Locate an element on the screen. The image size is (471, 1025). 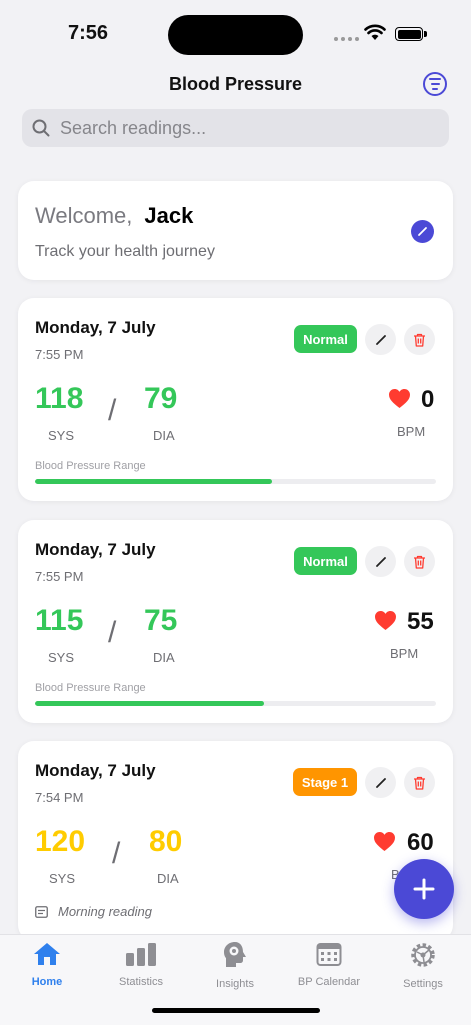
gear-icon is located at coordinates (423, 955).